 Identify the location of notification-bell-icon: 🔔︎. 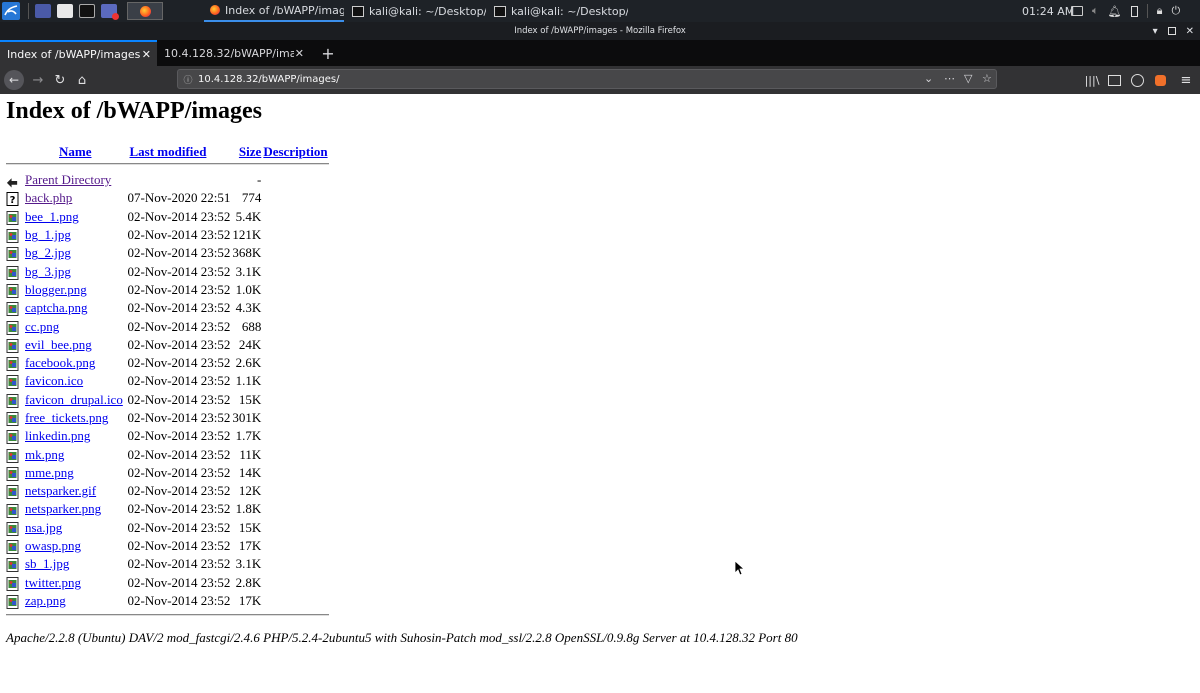
(1115, 11).